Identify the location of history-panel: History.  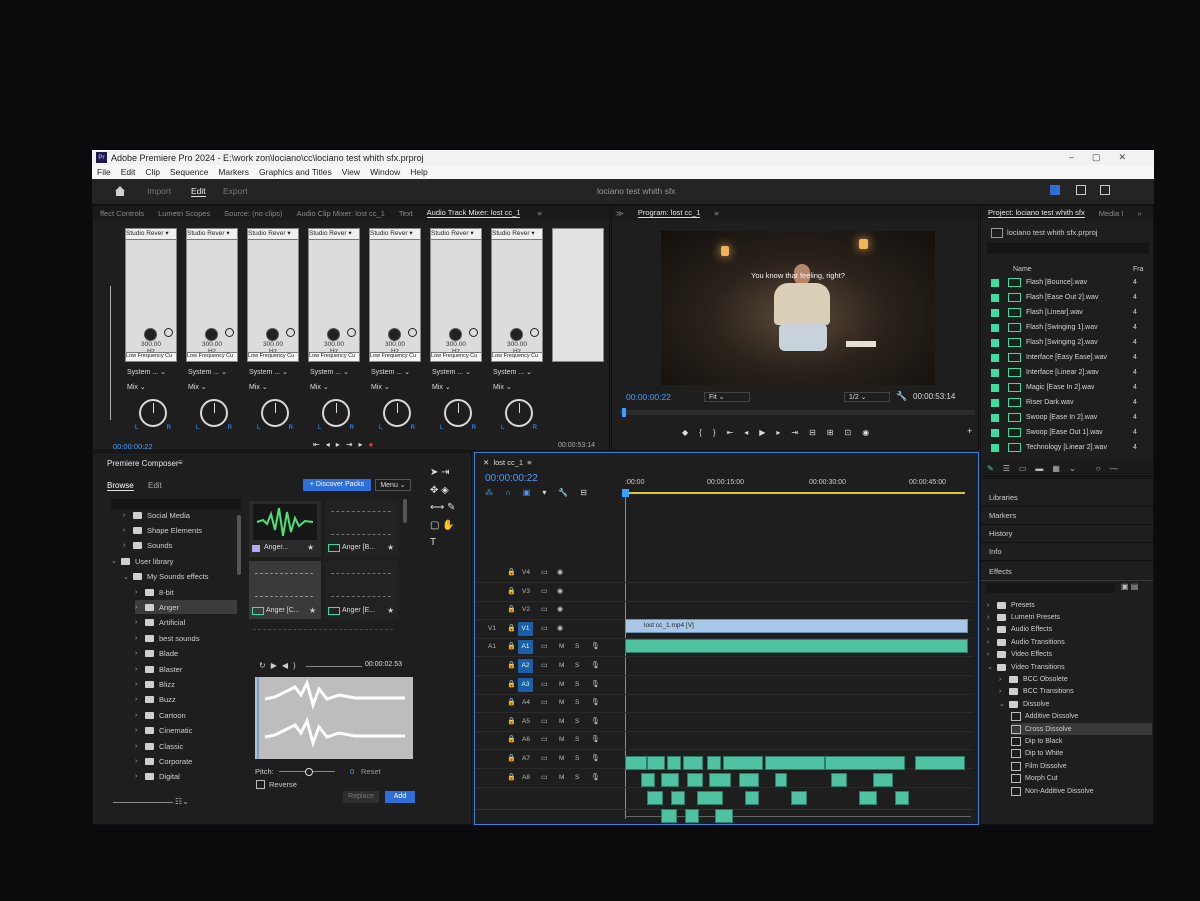
(1067, 534).